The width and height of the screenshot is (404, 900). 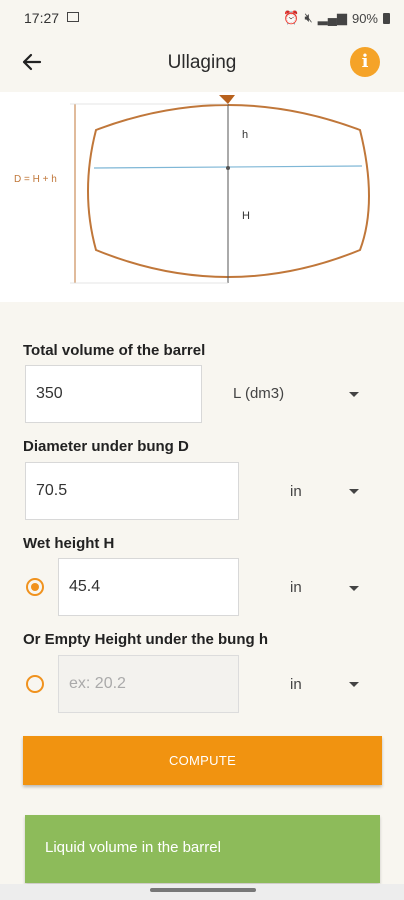 What do you see at coordinates (133, 847) in the screenshot?
I see `result-label: Liquid volume in the barrel` at bounding box center [133, 847].